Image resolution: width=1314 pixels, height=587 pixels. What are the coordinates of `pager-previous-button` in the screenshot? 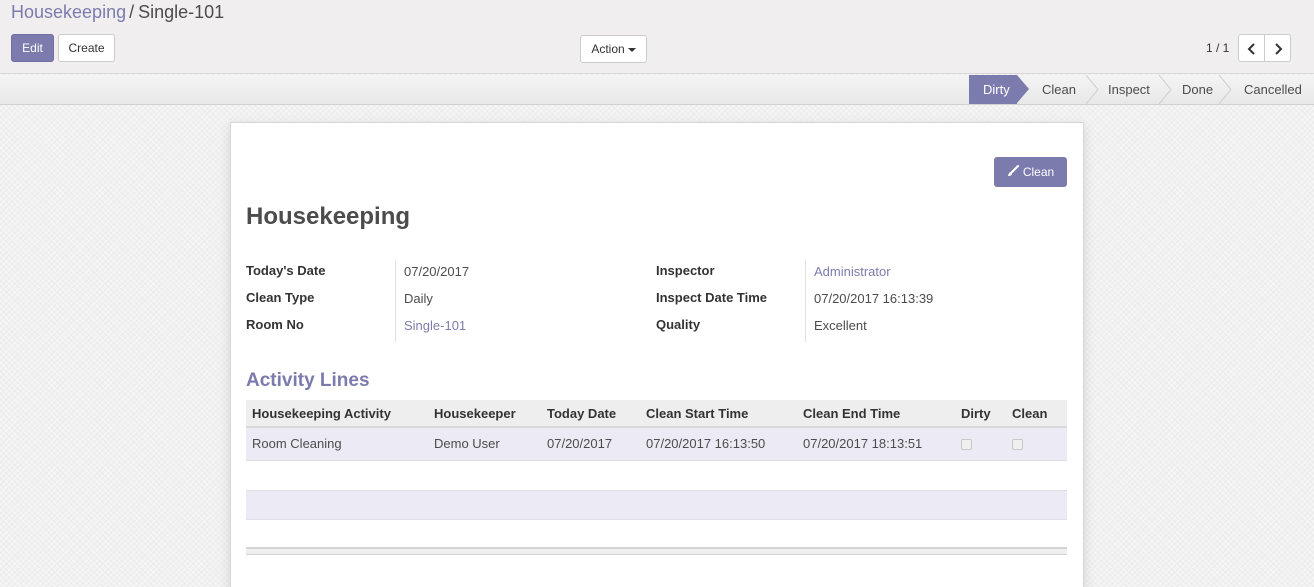 It's located at (1251, 48).